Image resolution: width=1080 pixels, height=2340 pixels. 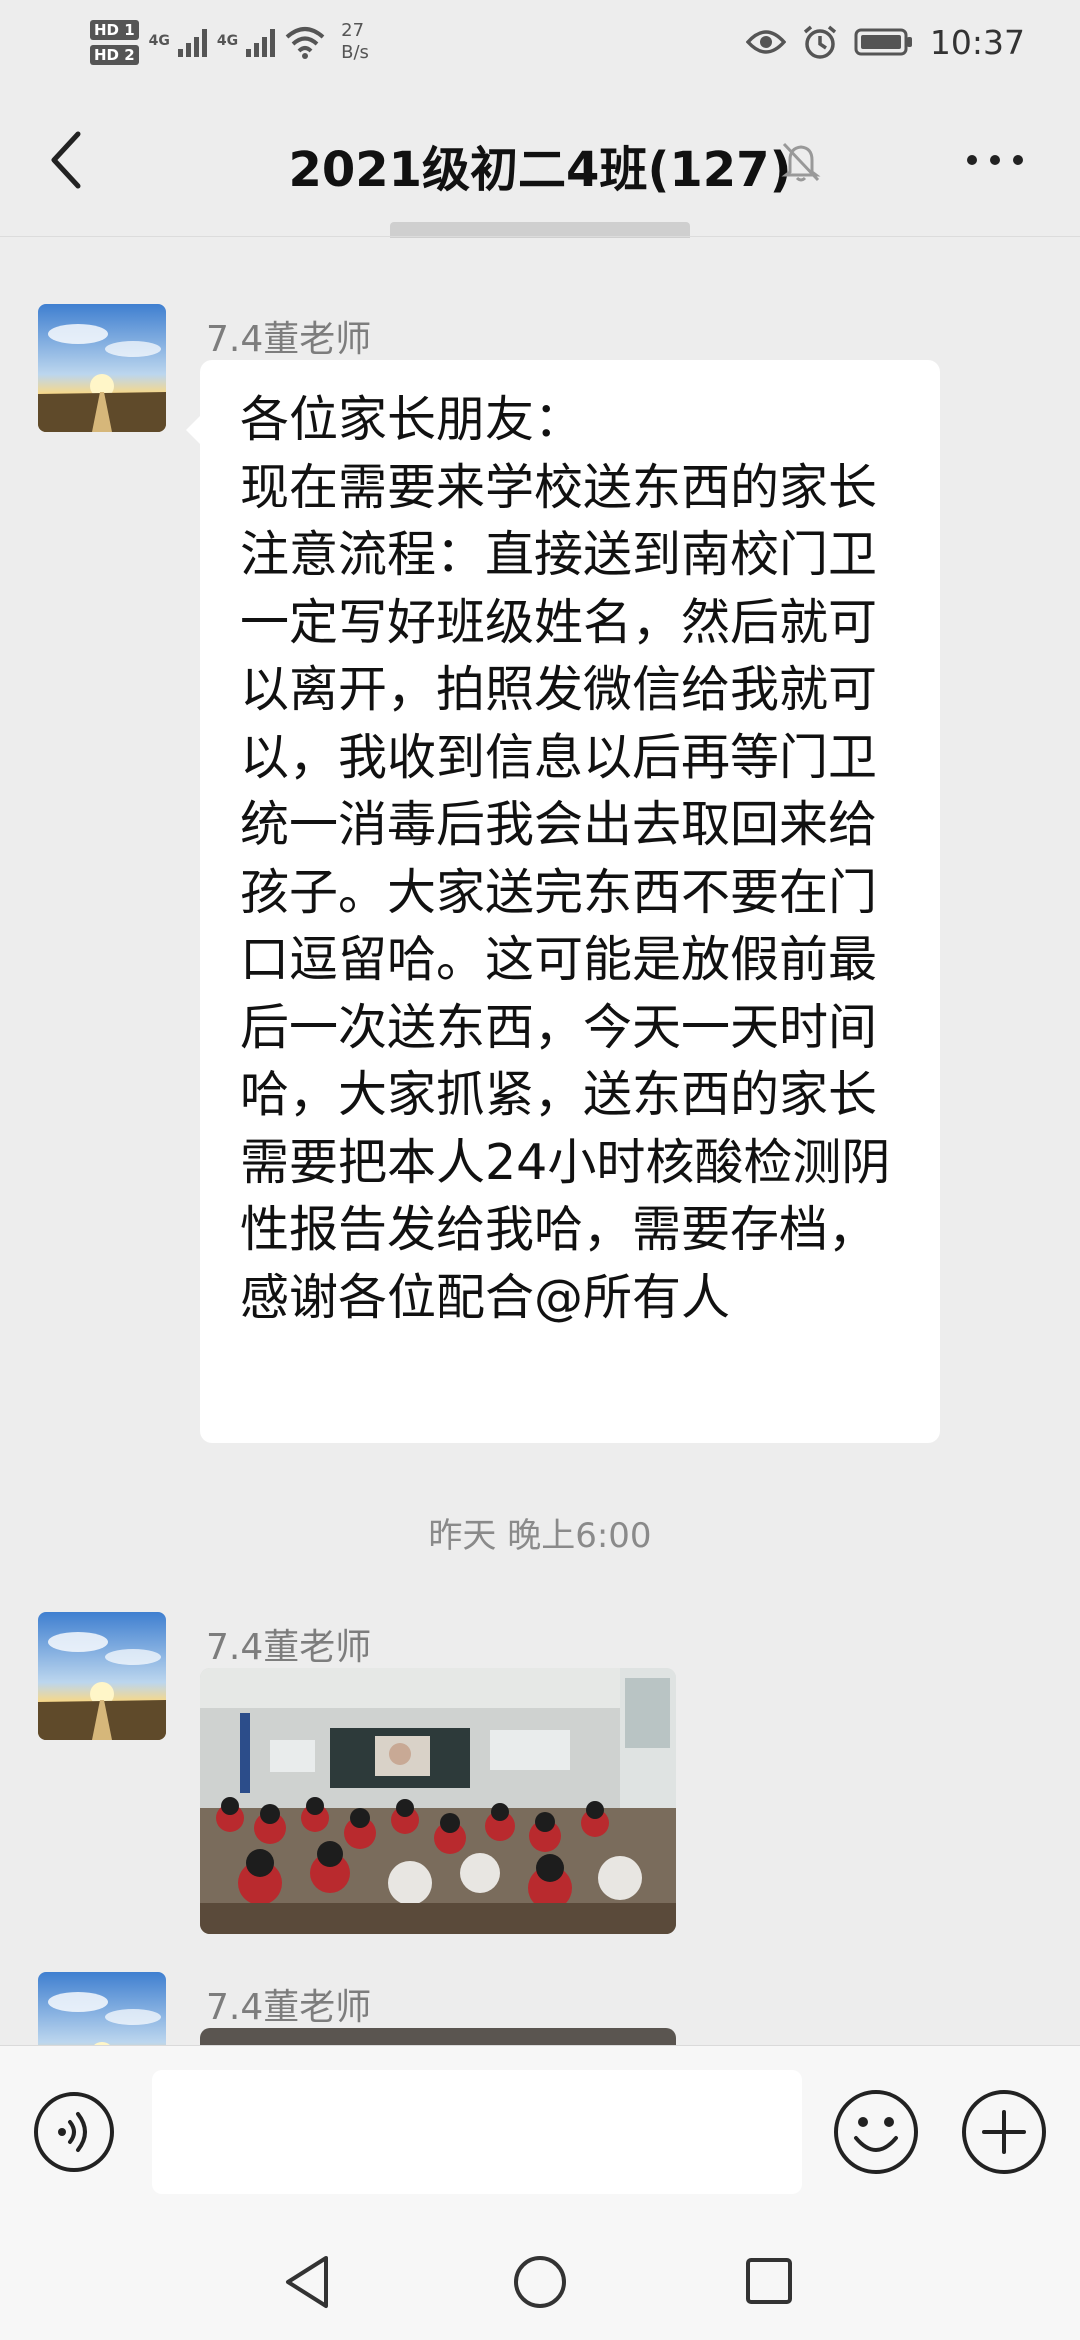 What do you see at coordinates (540, 170) in the screenshot?
I see `chat-title: 2021级初二4班(127)` at bounding box center [540, 170].